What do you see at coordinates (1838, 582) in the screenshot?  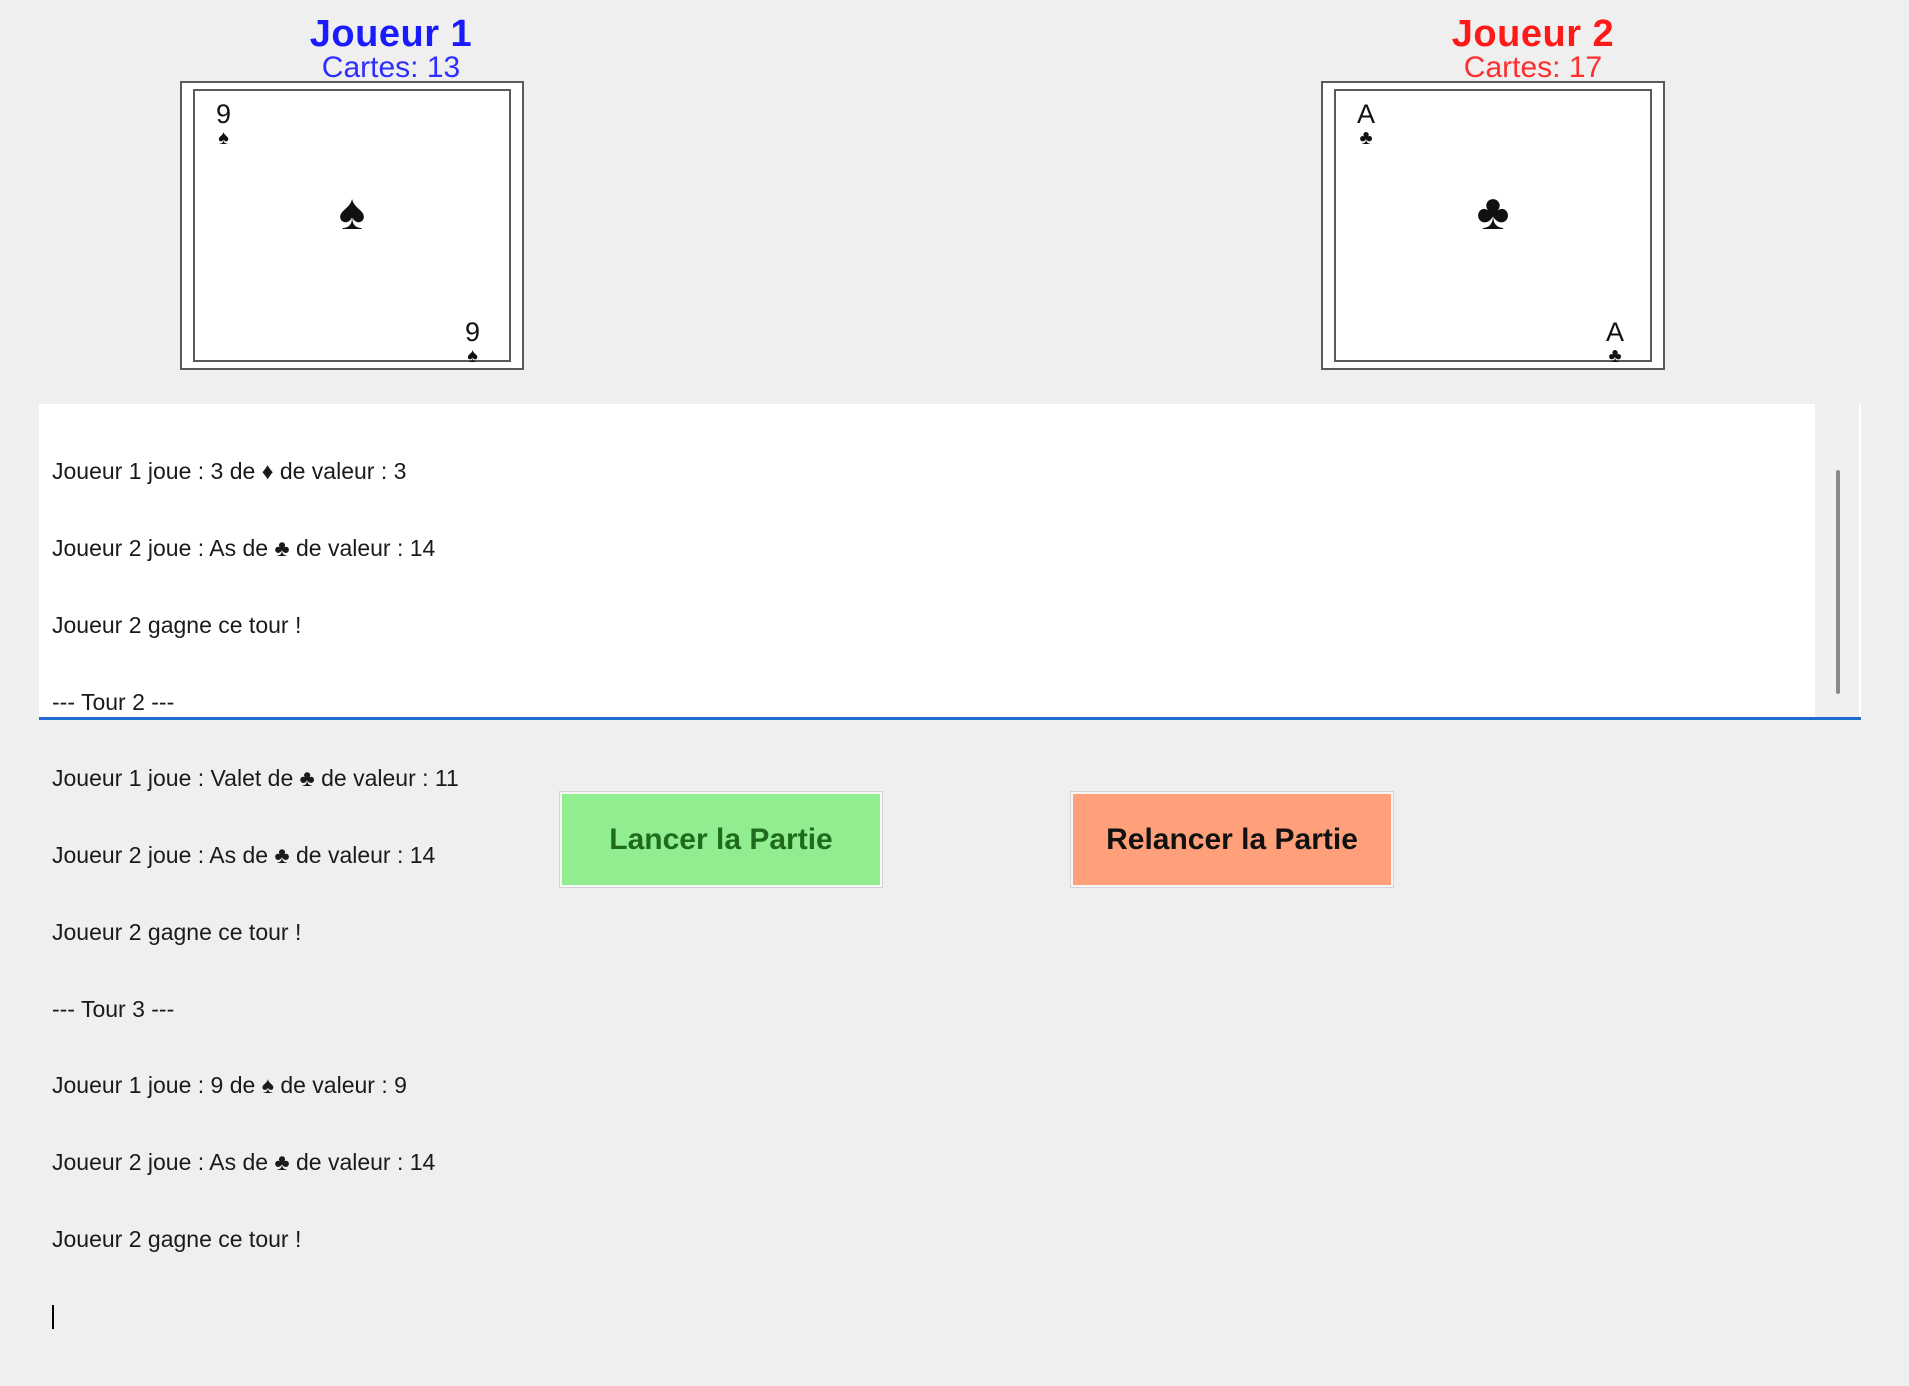 I see `log-scrollbar-thumb` at bounding box center [1838, 582].